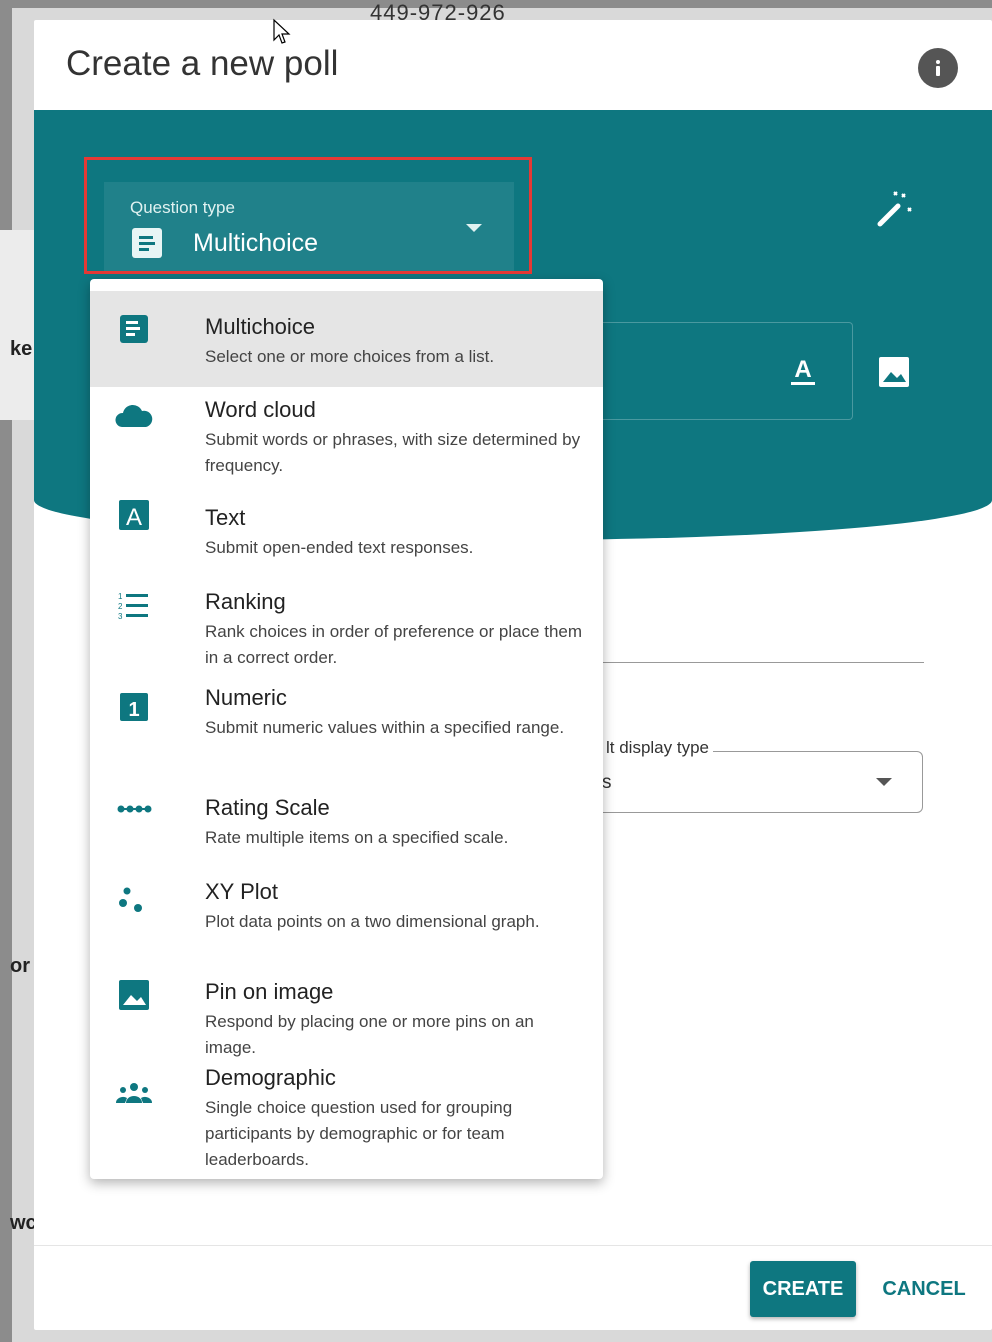 This screenshot has height=1342, width=992. I want to click on menu-item-title: XY Plot, so click(241, 891).